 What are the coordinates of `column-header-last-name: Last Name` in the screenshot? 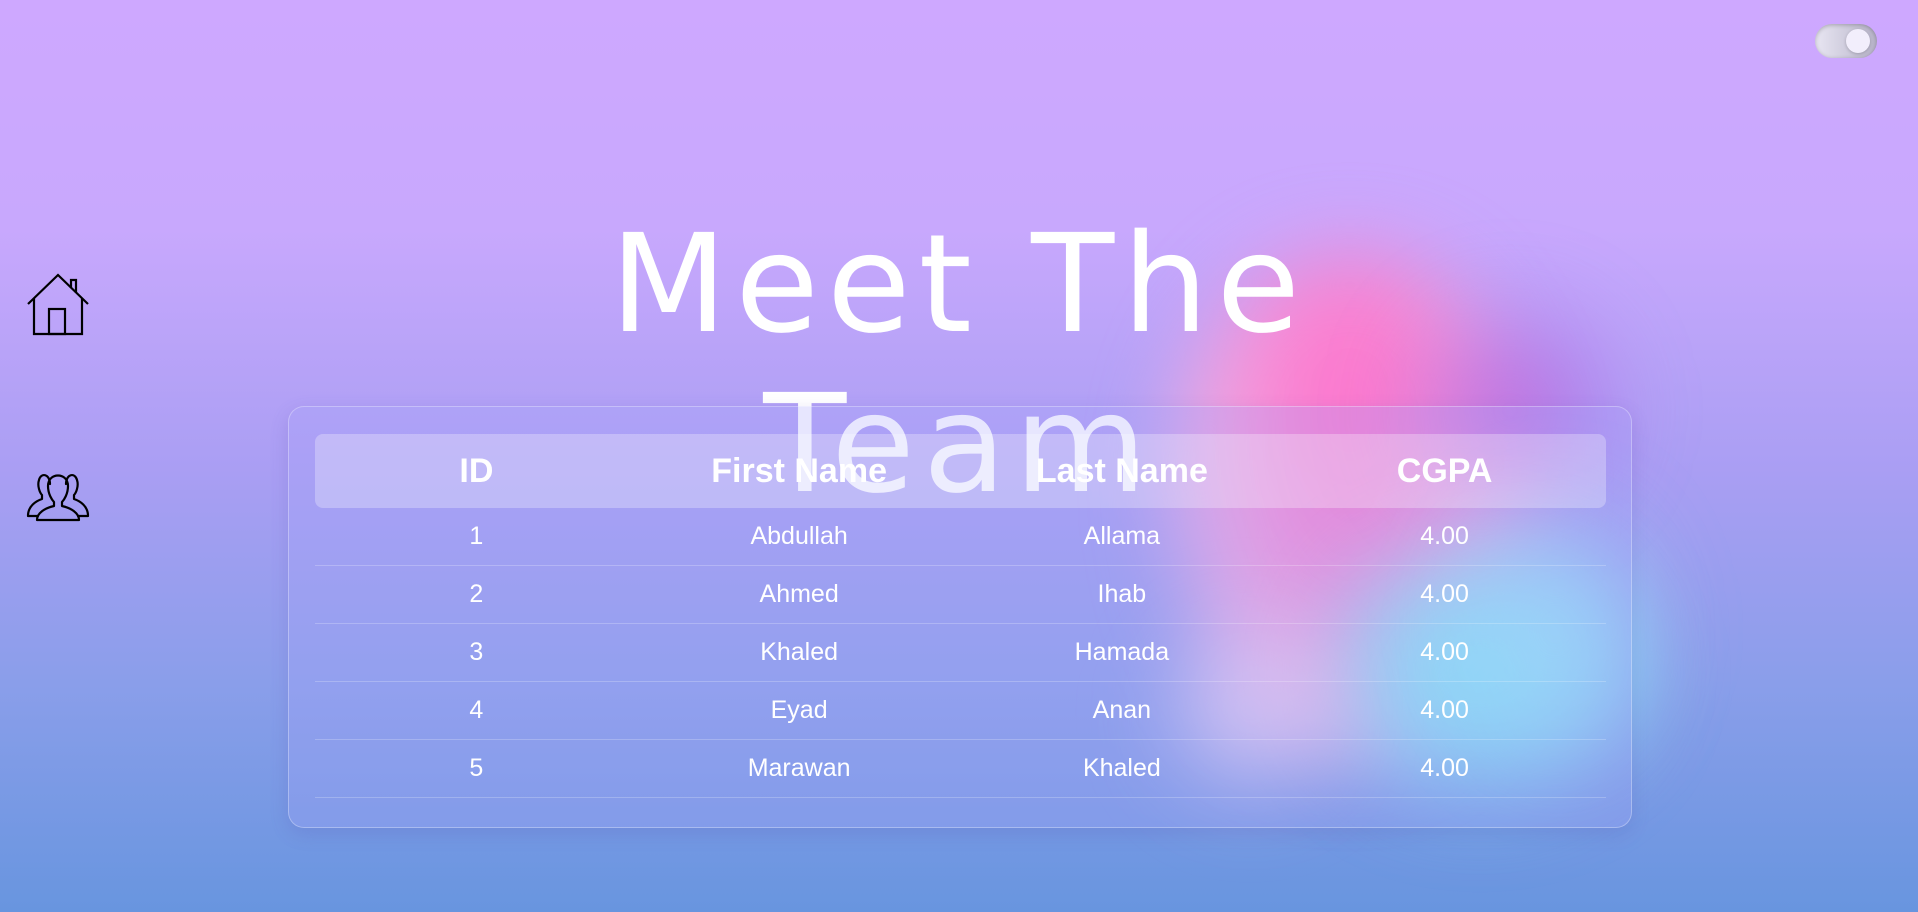 It's located at (1121, 470).